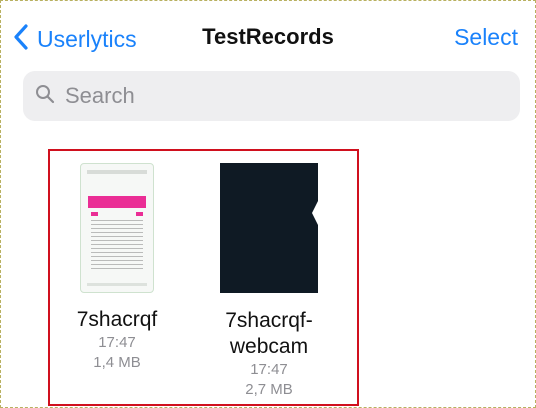 The image size is (536, 408). What do you see at coordinates (269, 320) in the screenshot?
I see `file-name-line1: 7shacrqf-` at bounding box center [269, 320].